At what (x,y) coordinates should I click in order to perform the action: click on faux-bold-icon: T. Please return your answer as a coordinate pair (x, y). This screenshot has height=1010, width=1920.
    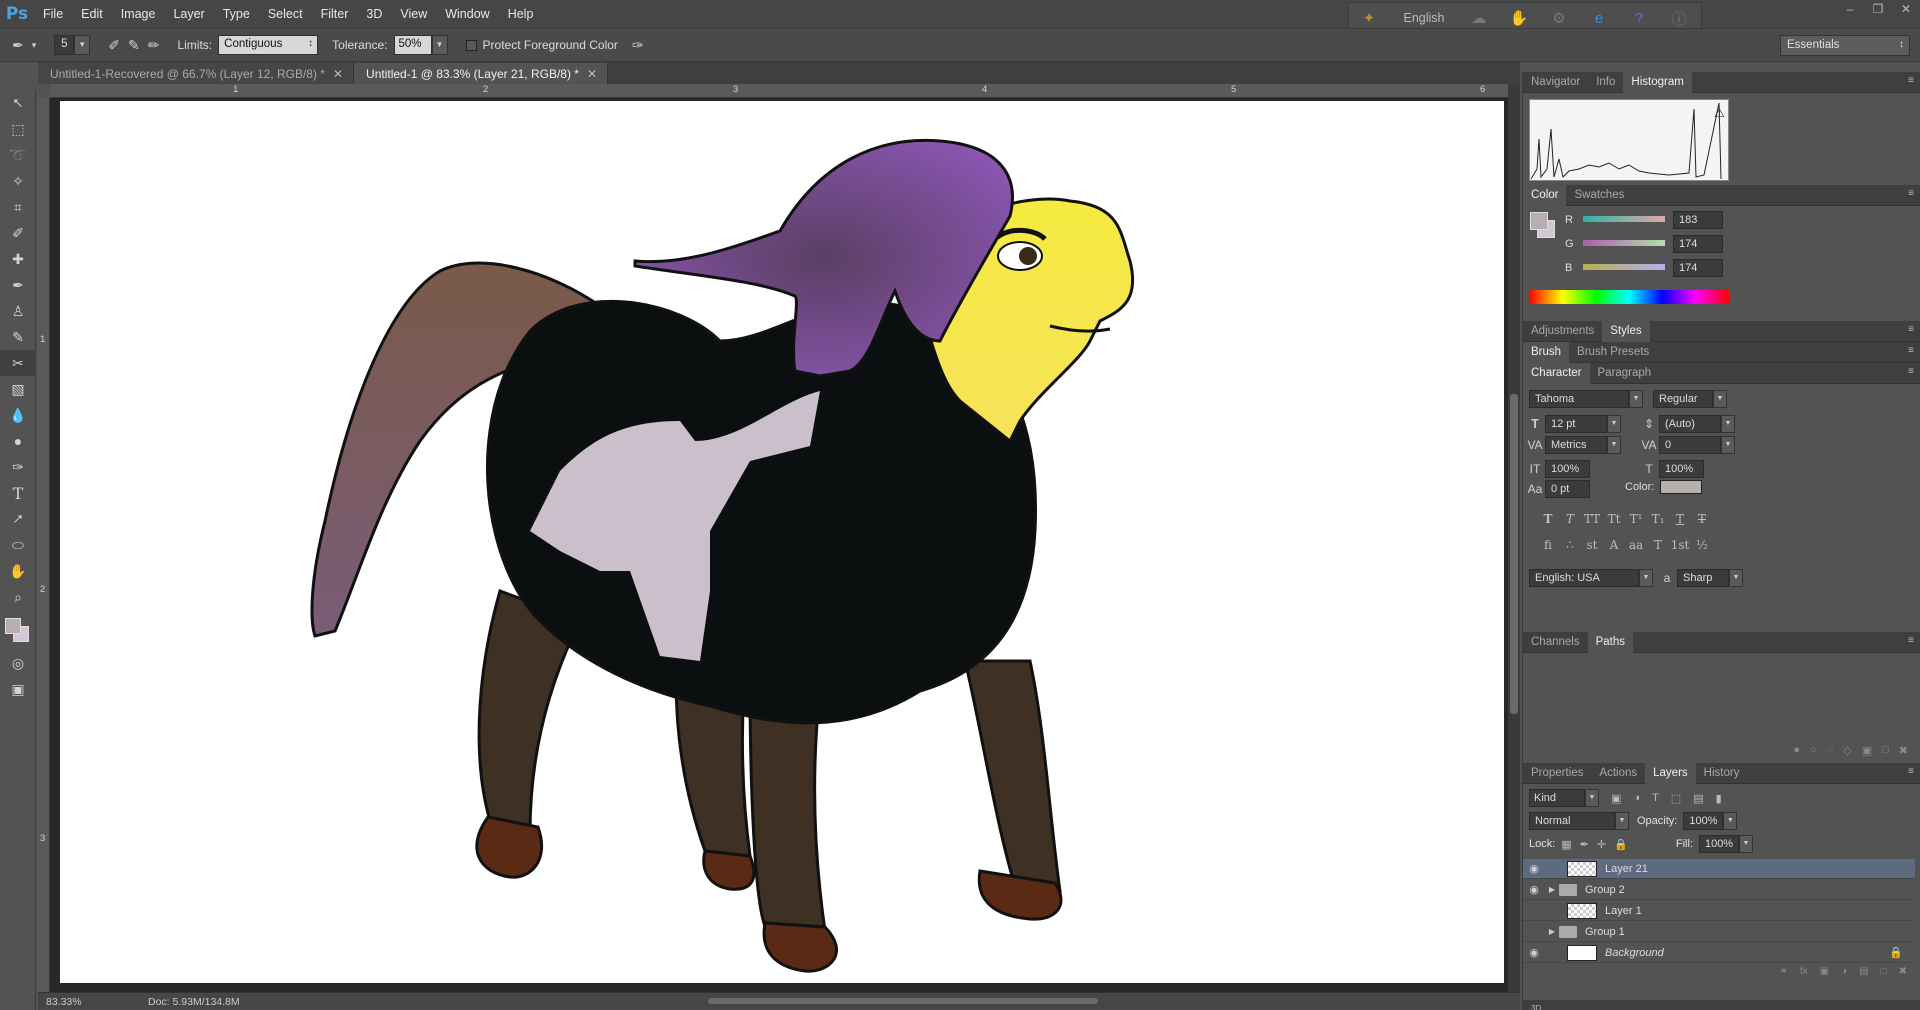
    Looking at the image, I should click on (1548, 519).